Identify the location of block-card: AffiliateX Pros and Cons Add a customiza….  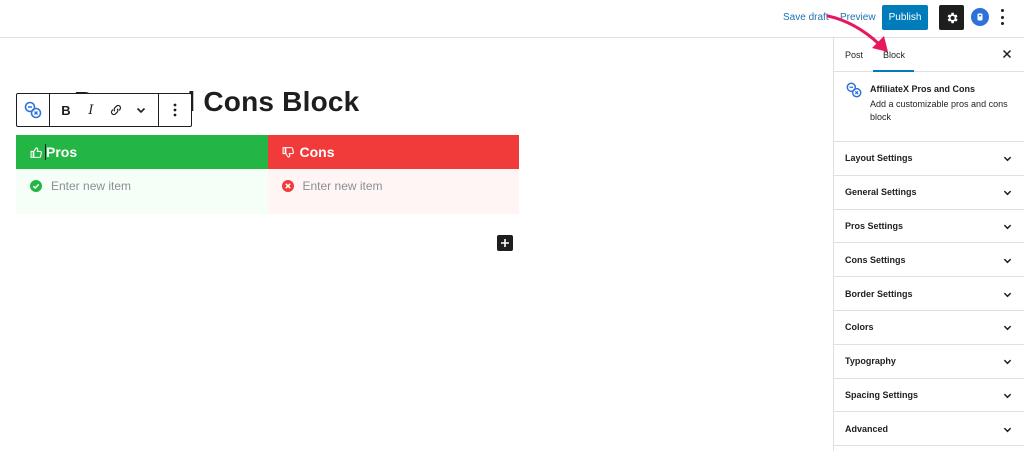
(929, 107).